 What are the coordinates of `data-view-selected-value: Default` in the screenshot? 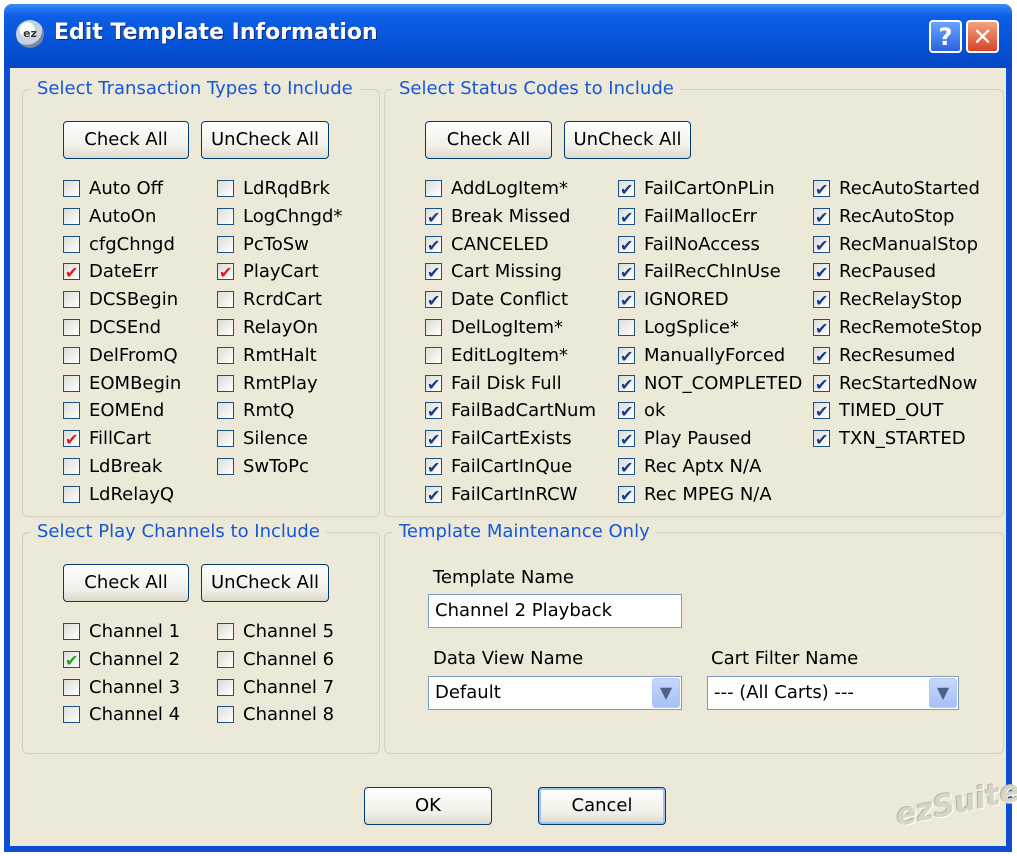 It's located at (468, 692).